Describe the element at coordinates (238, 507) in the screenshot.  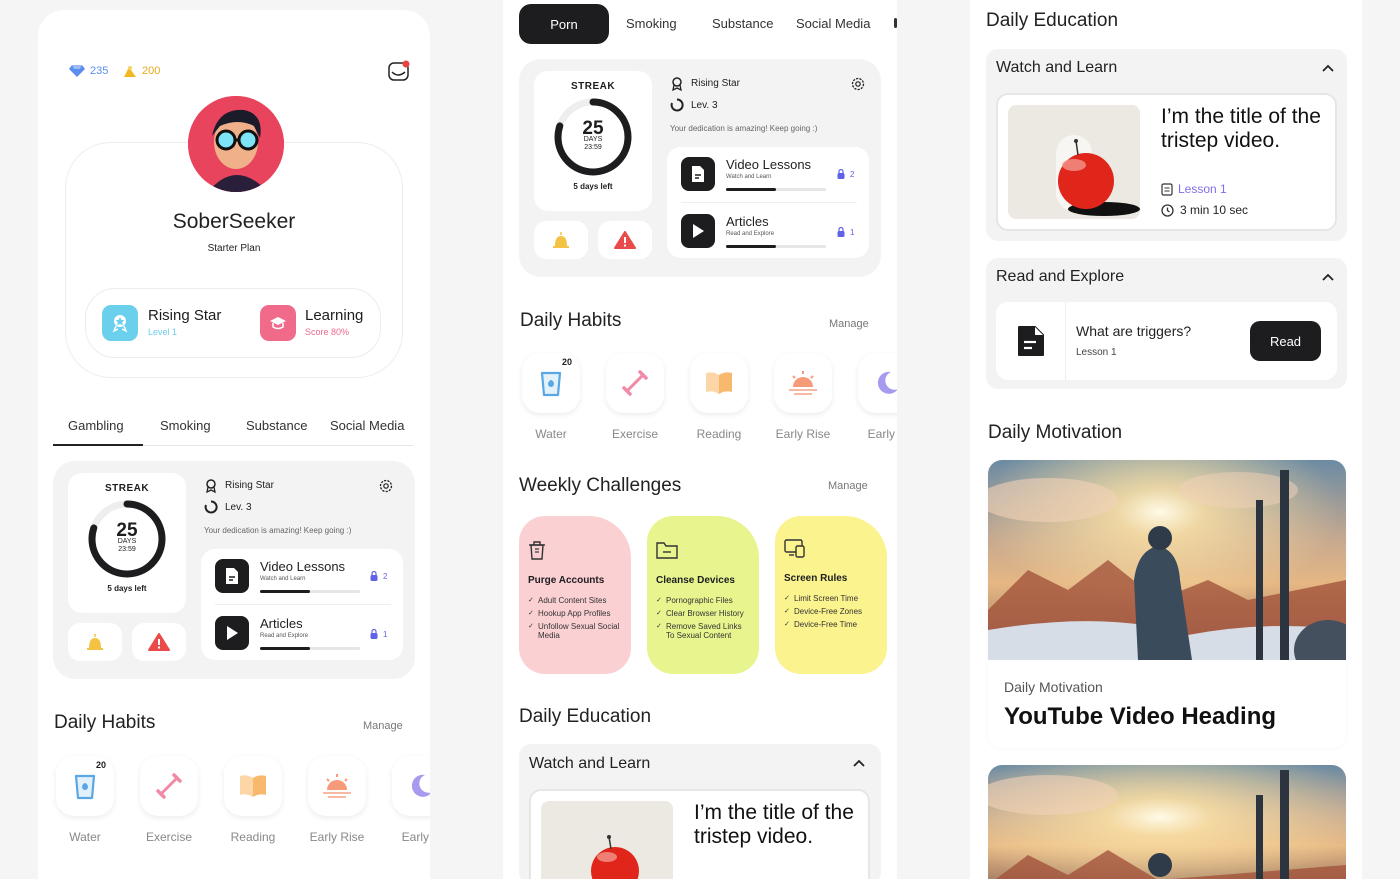
I see `level-label: Lev. 3` at that location.